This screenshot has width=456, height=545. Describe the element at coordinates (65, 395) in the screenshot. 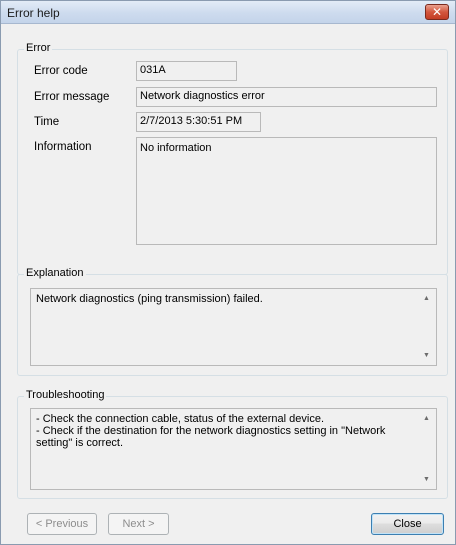

I see `troubleshooting-group-title: Troubleshooting` at that location.